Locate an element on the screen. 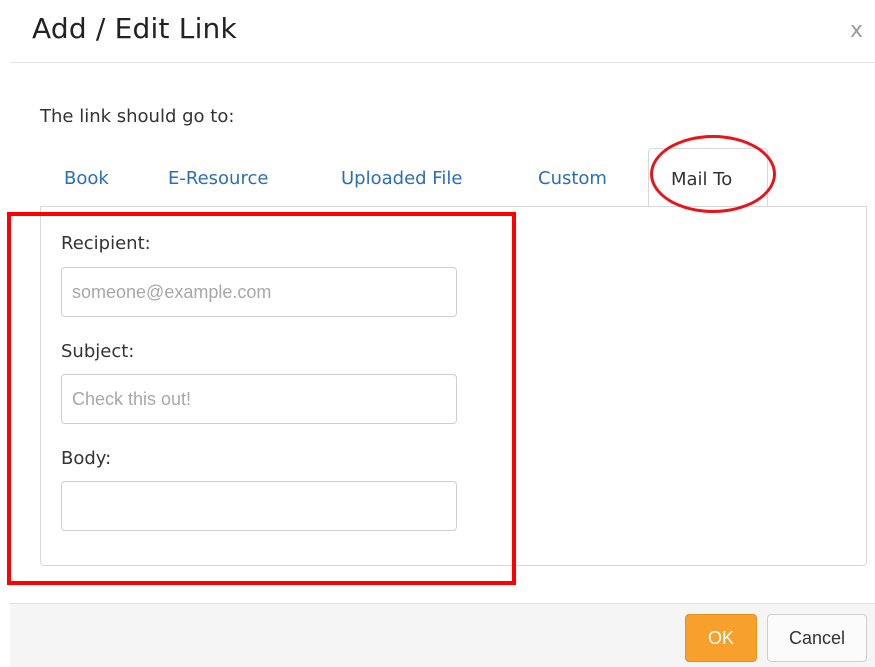 This screenshot has width=875, height=667. tab-book: Book is located at coordinates (86, 178).